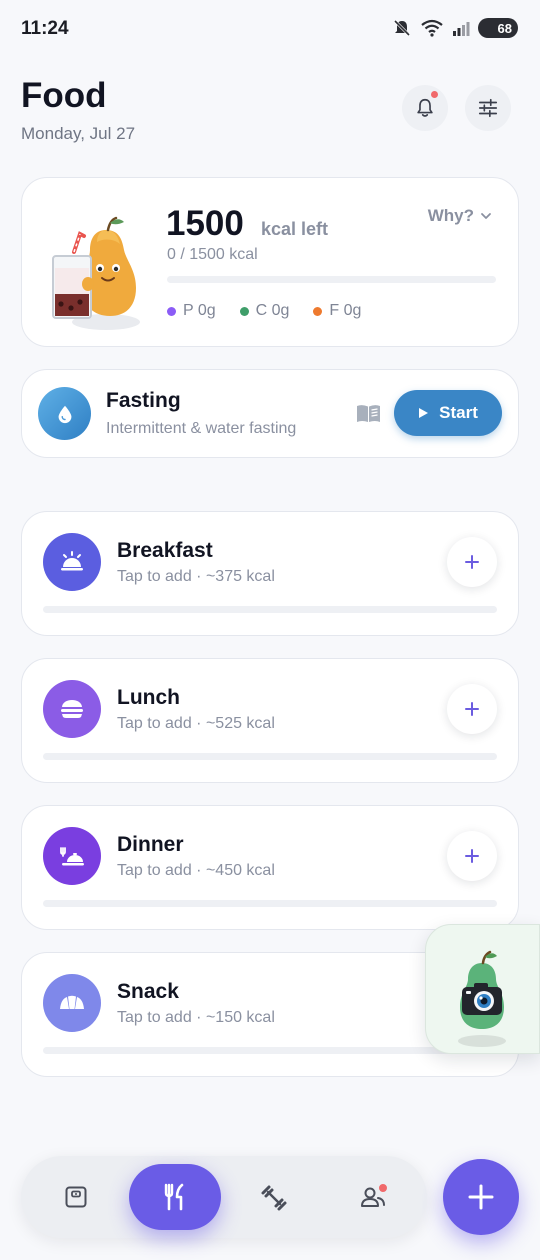 The width and height of the screenshot is (540, 1260). What do you see at coordinates (486, 216) in the screenshot?
I see `chevron-down-icon` at bounding box center [486, 216].